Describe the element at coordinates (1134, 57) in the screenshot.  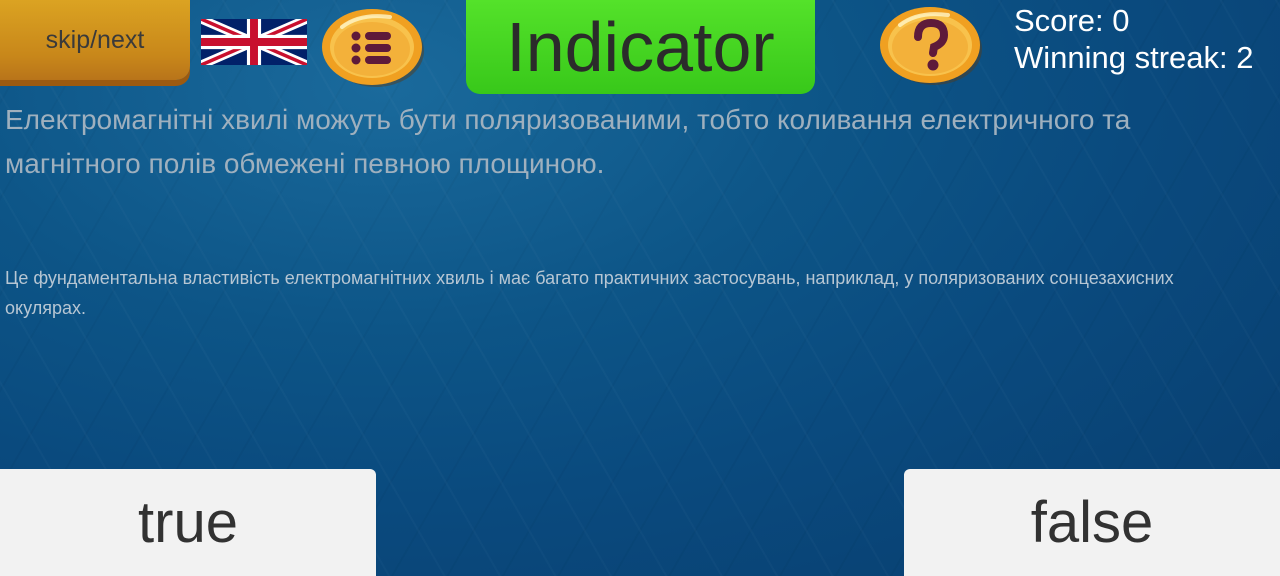
I see `winning-streak-text: Winning streak: 2` at that location.